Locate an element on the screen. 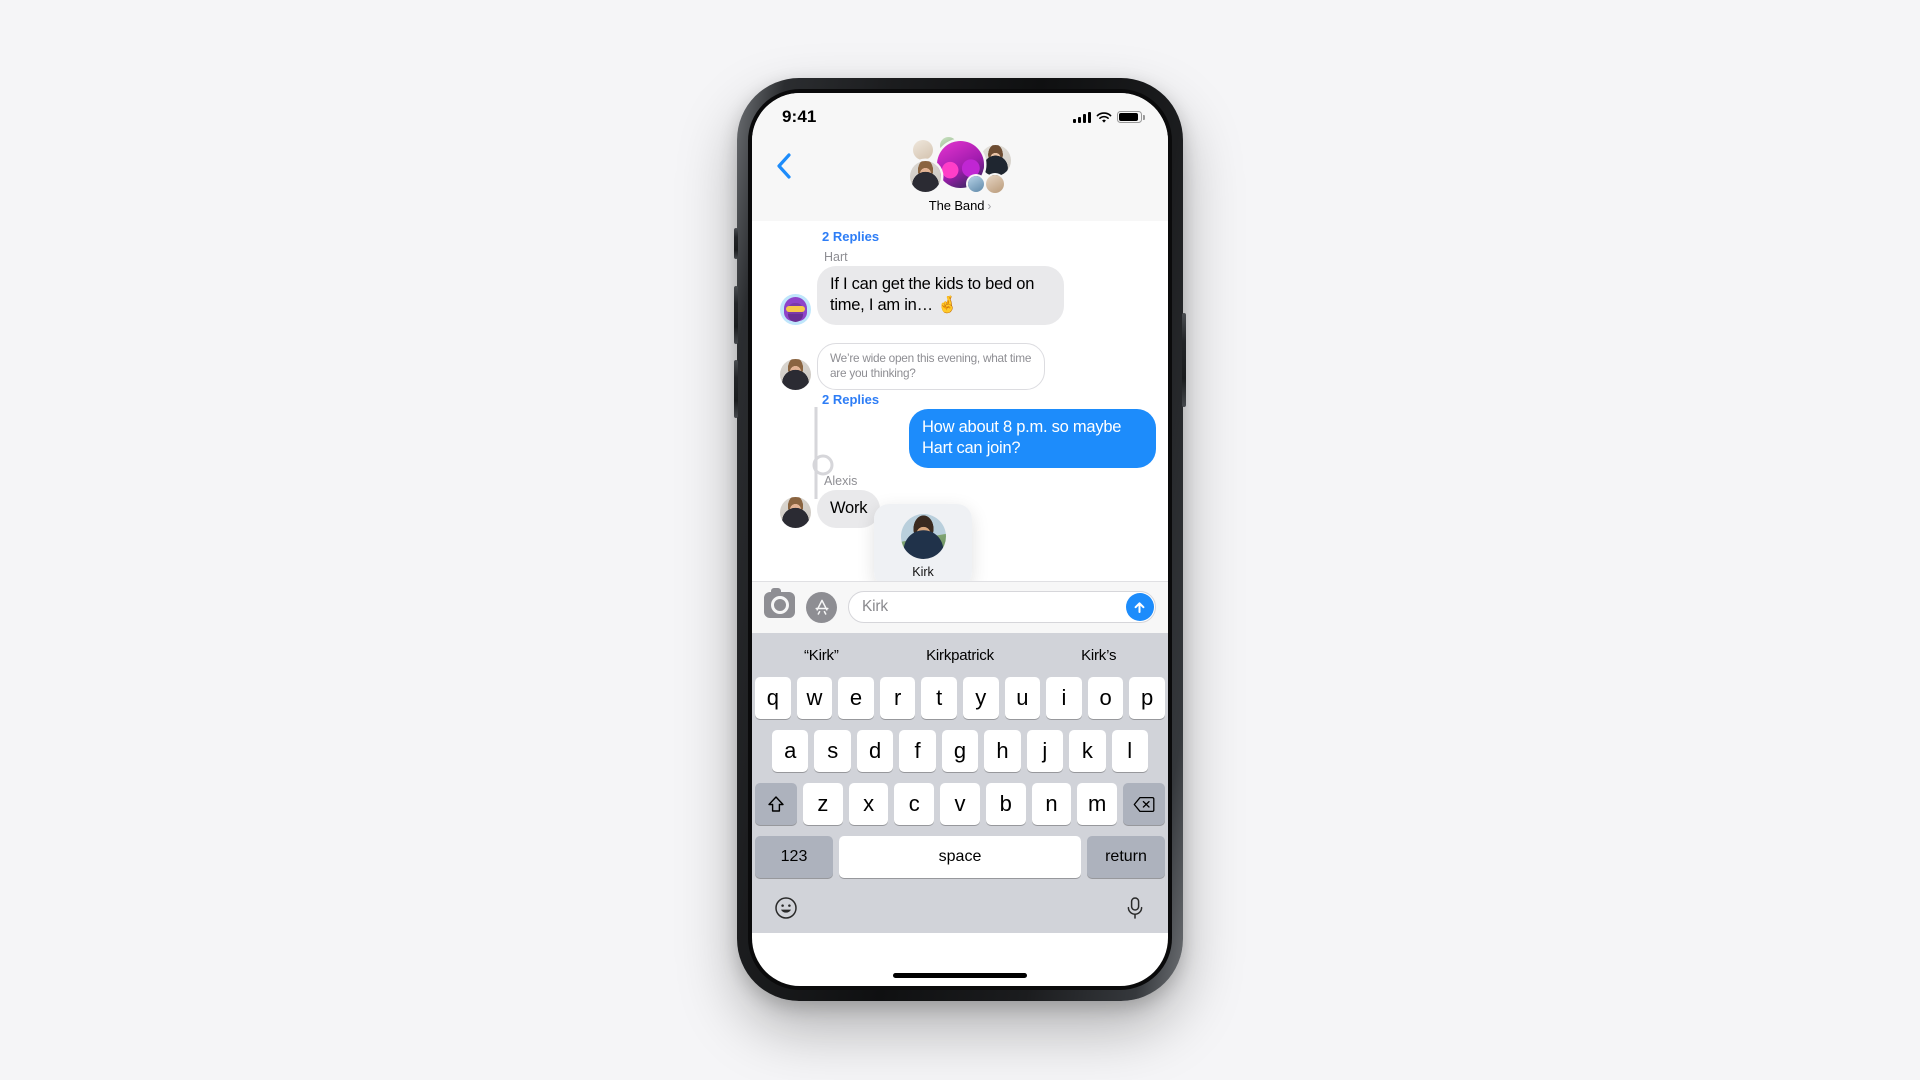  mention-name-label: Kirk is located at coordinates (923, 572).